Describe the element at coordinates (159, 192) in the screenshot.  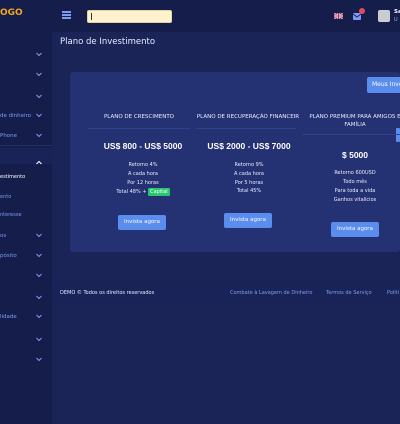
I see `capital-badge: Capital` at that location.